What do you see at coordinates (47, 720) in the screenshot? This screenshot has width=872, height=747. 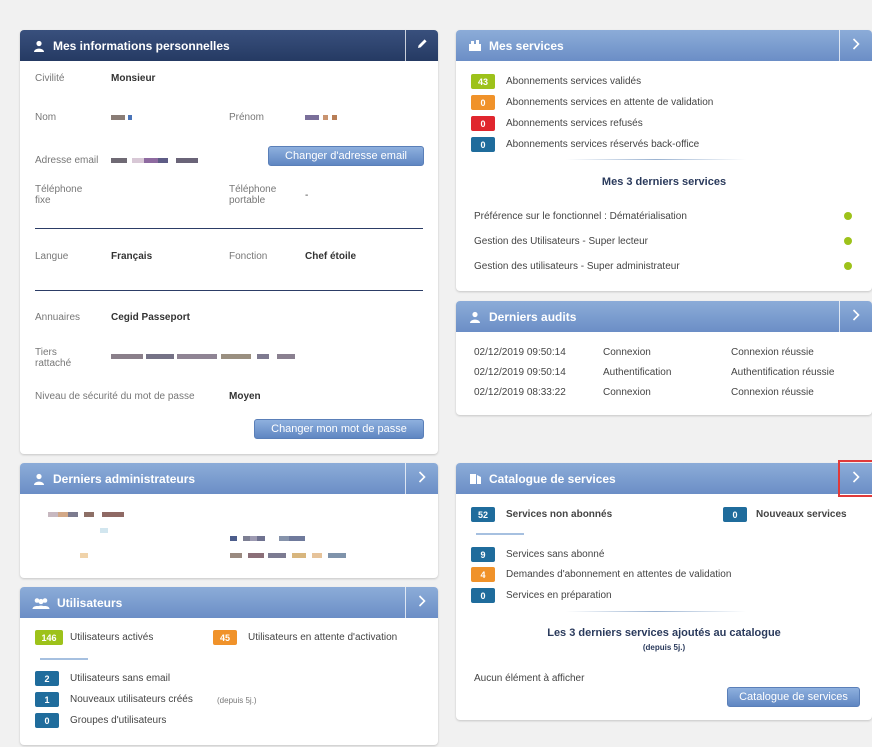 I see `users-groups-badge: 0` at bounding box center [47, 720].